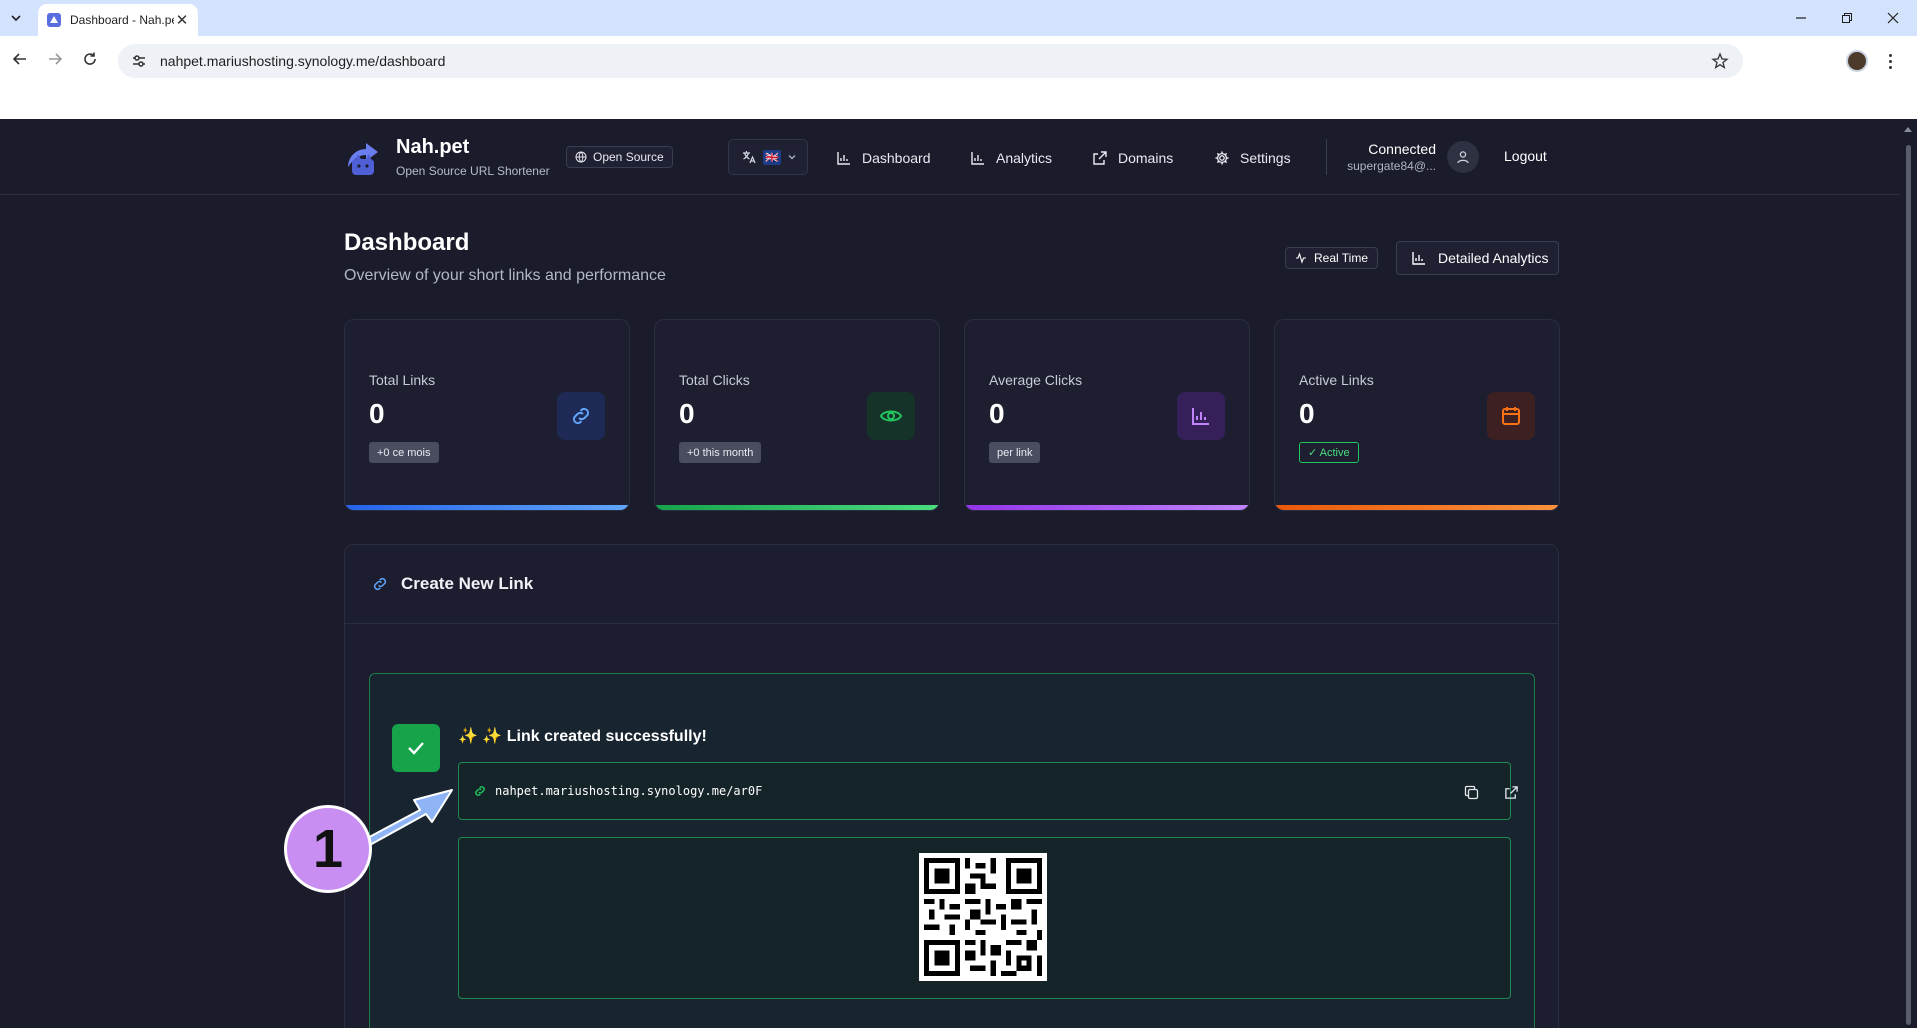 The height and width of the screenshot is (1028, 1917). Describe the element at coordinates (1015, 452) in the screenshot. I see `stat-tag: per link` at that location.